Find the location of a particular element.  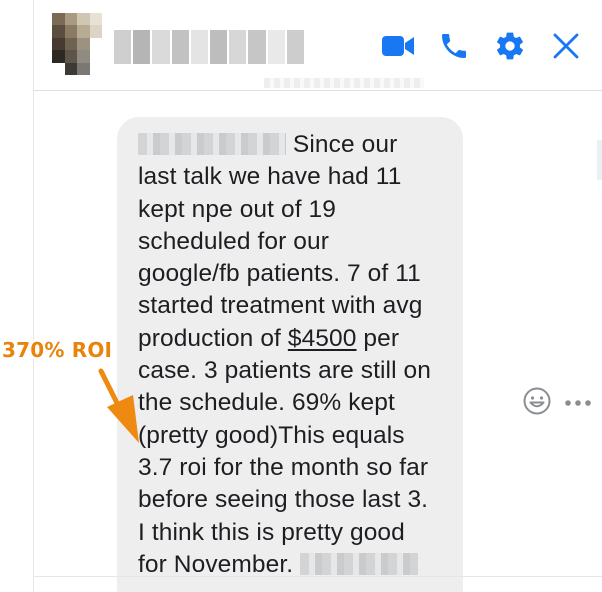

annotation-arrow-icon is located at coordinates (118, 405).